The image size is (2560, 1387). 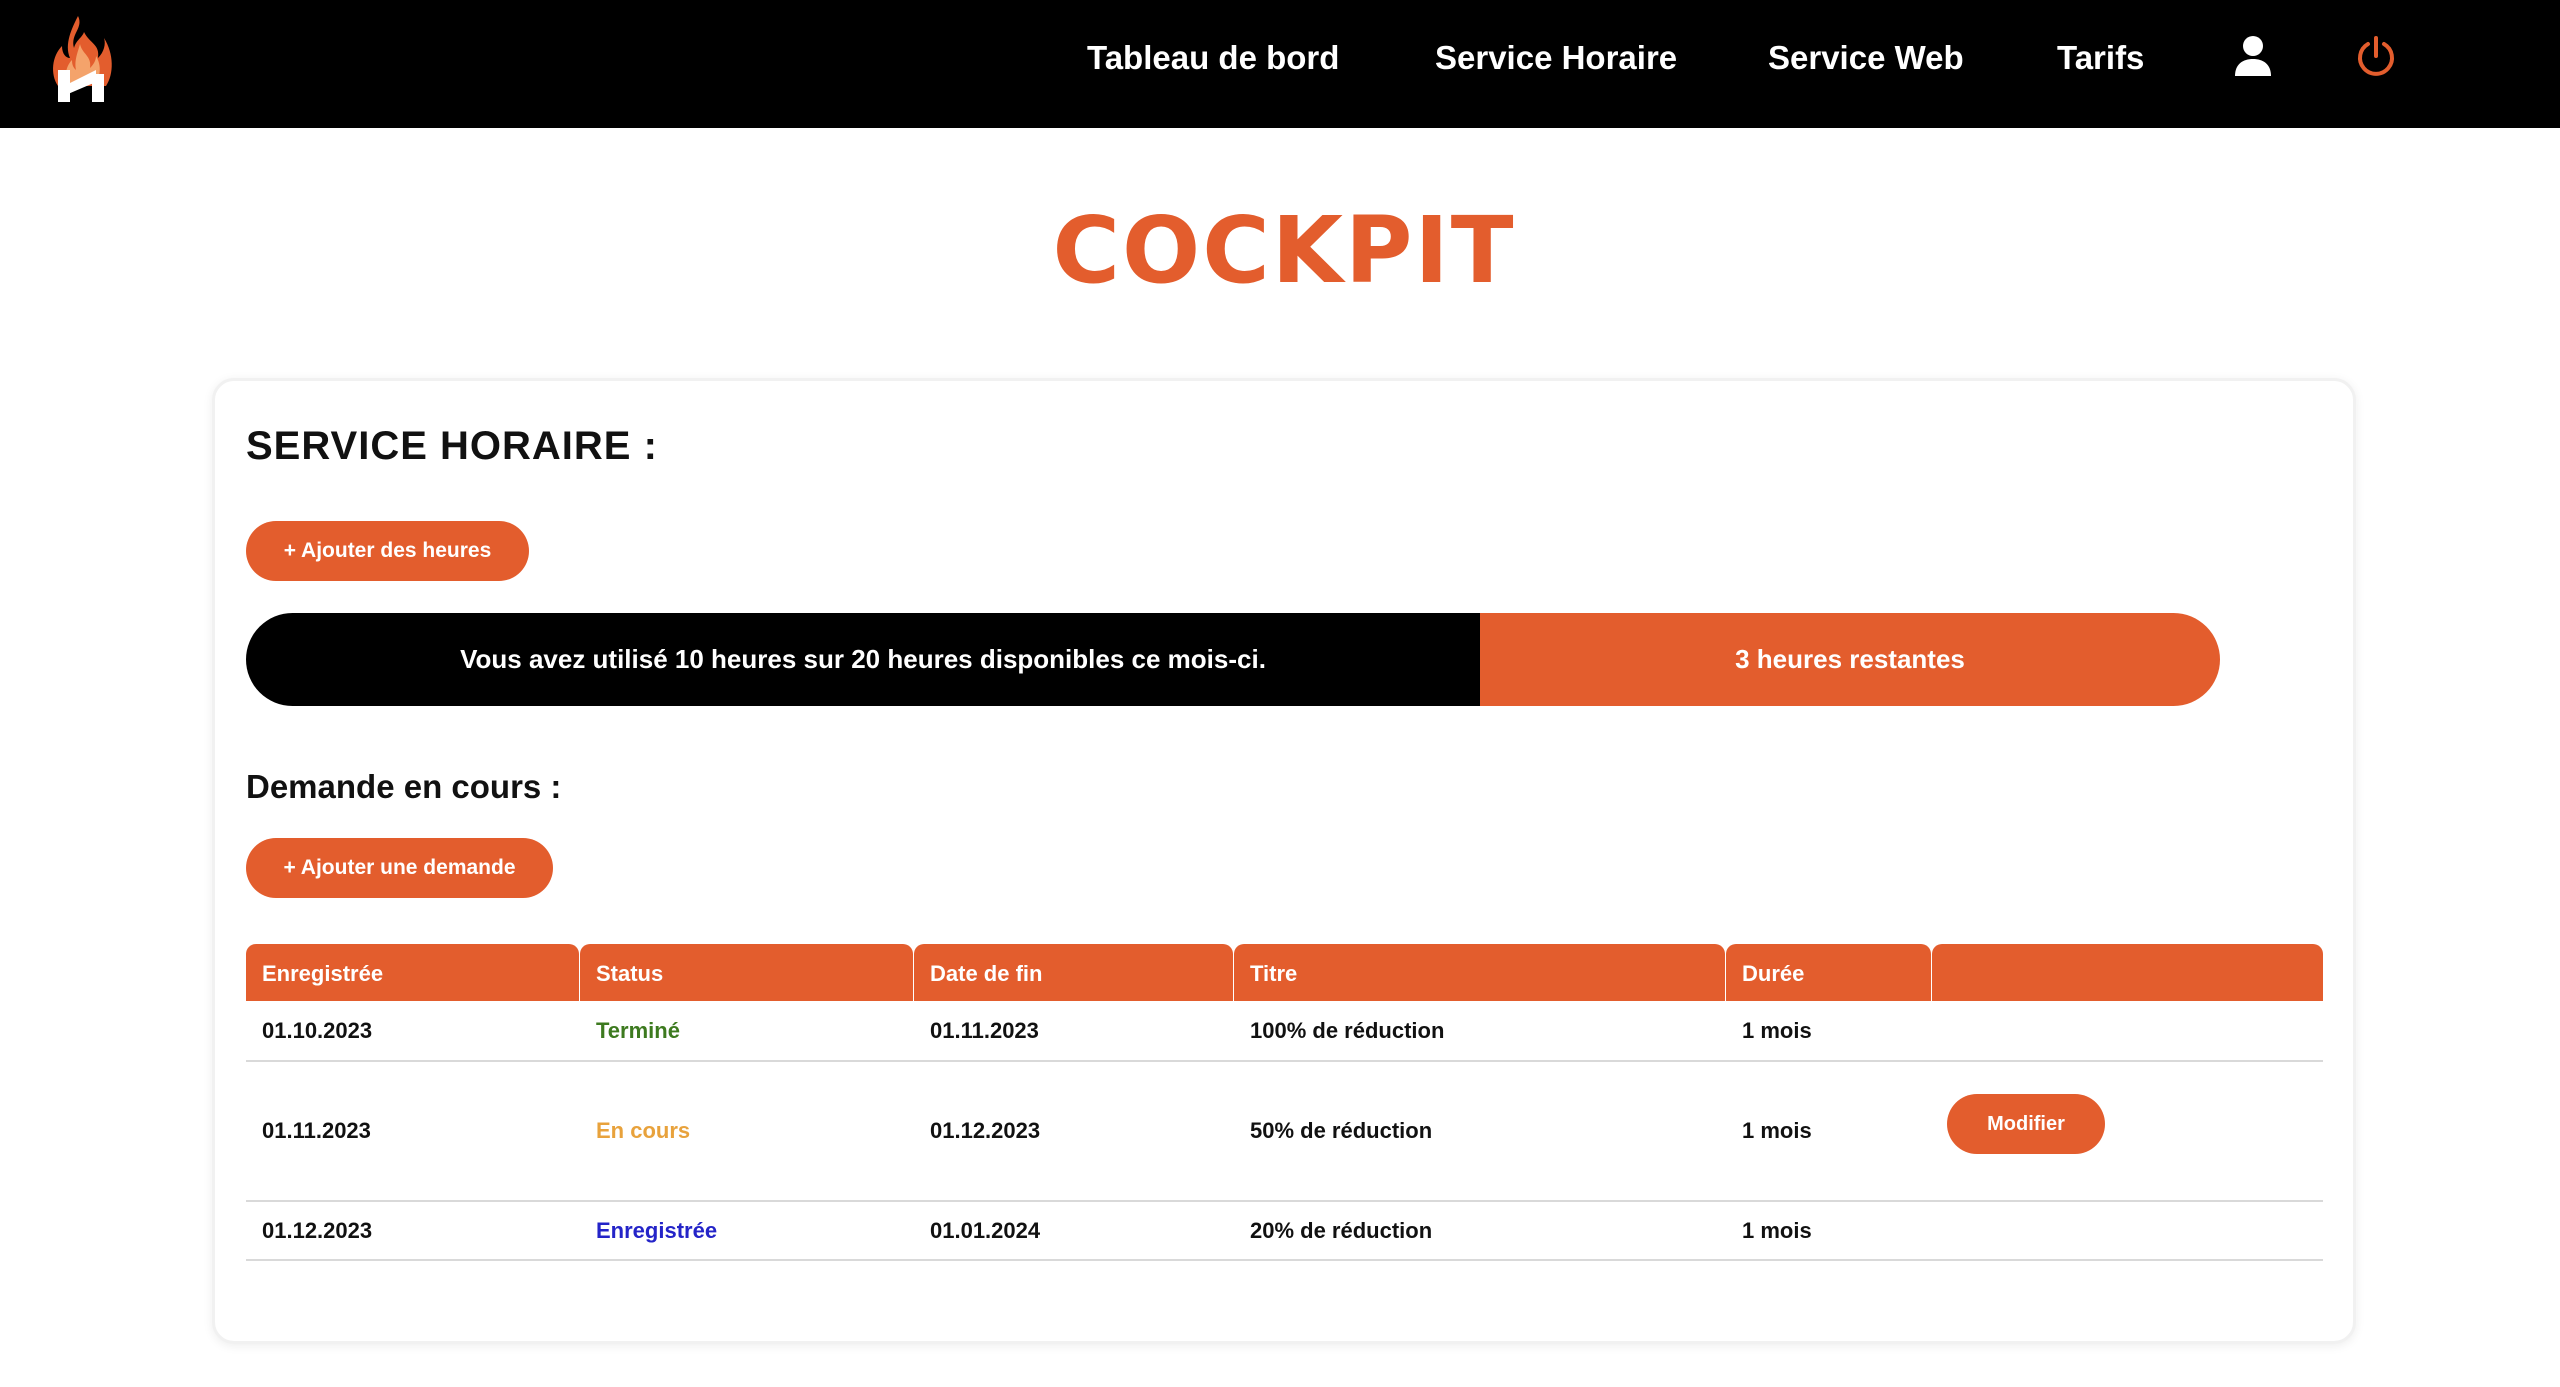 What do you see at coordinates (1866, 58) in the screenshot?
I see `nav-service-web: Service Web` at bounding box center [1866, 58].